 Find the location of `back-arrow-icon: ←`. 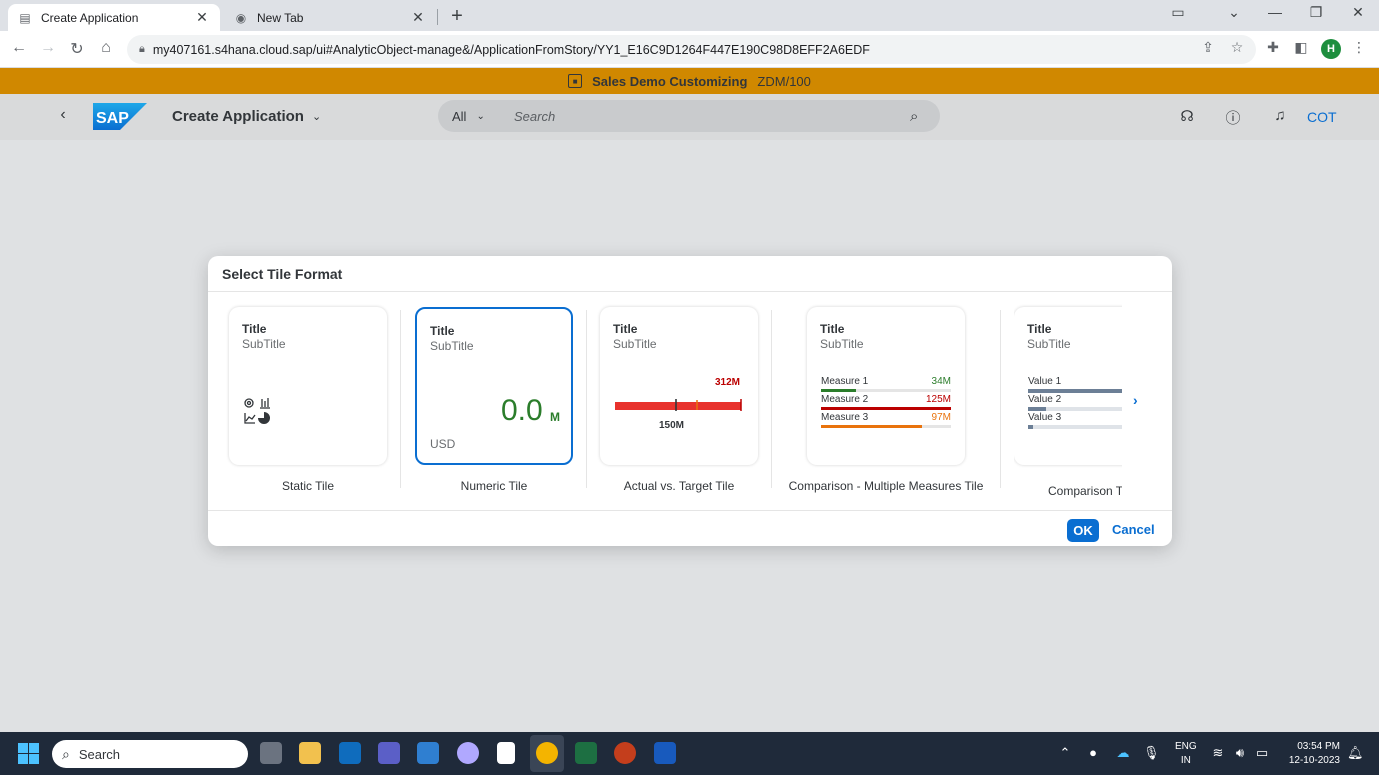

back-arrow-icon: ← is located at coordinates (19, 48).